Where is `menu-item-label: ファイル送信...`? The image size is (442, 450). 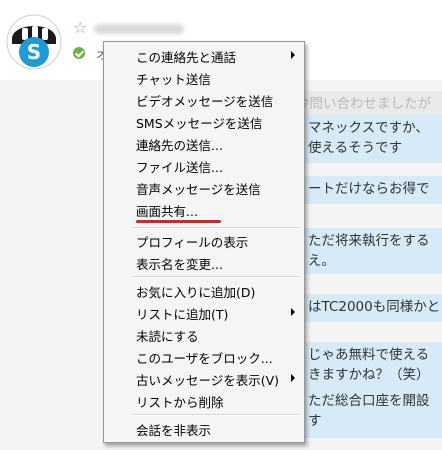
menu-item-label: ファイル送信... is located at coordinates (179, 167).